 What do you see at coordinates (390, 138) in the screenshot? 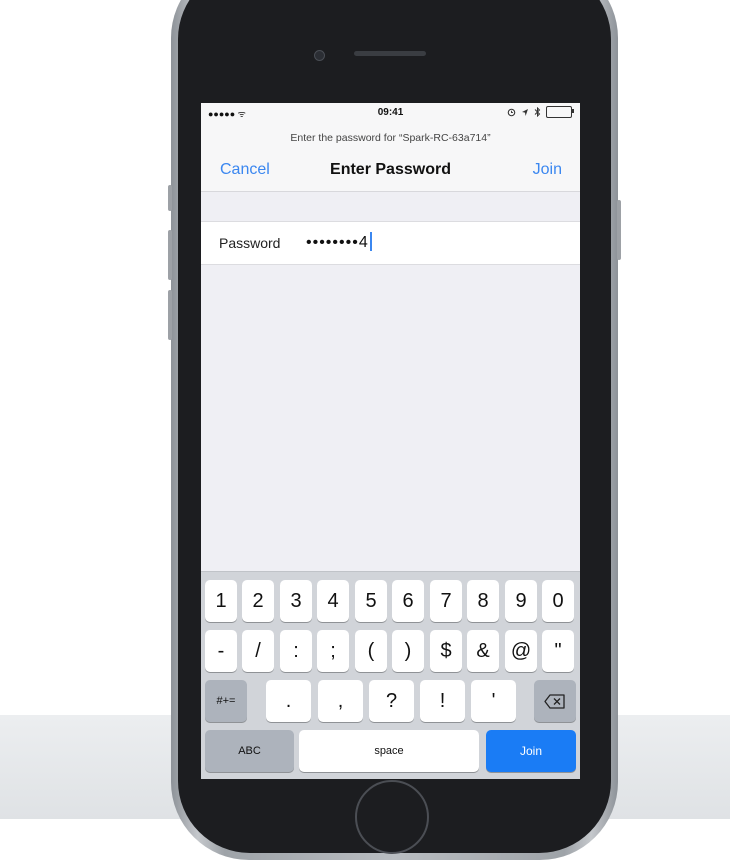
I see `password-prompt: Enter the password for “Spark-RC-63a714”` at bounding box center [390, 138].